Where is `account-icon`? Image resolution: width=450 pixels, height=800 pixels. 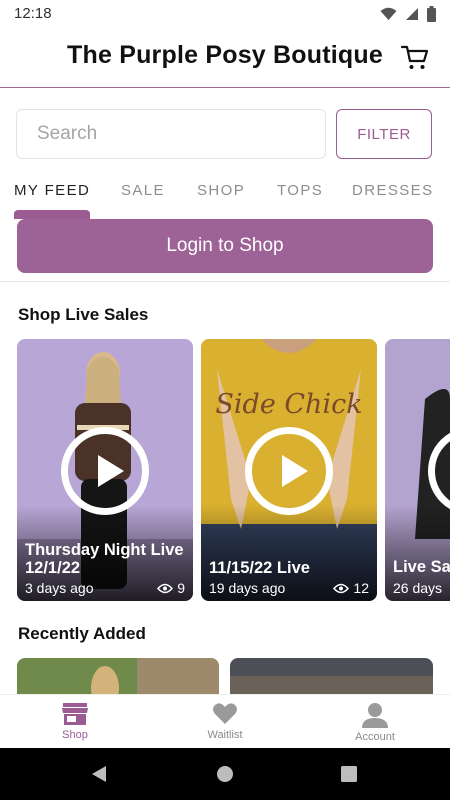 account-icon is located at coordinates (375, 715).